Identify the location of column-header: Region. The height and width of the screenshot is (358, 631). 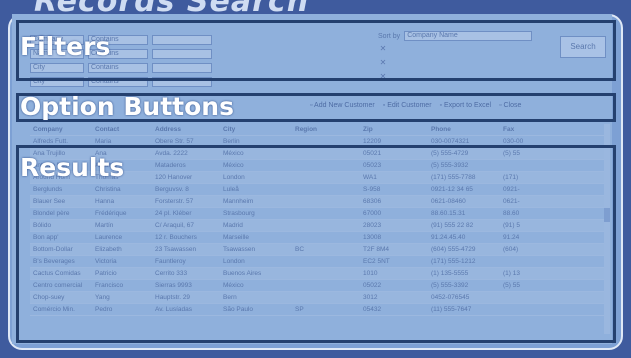
(326, 129).